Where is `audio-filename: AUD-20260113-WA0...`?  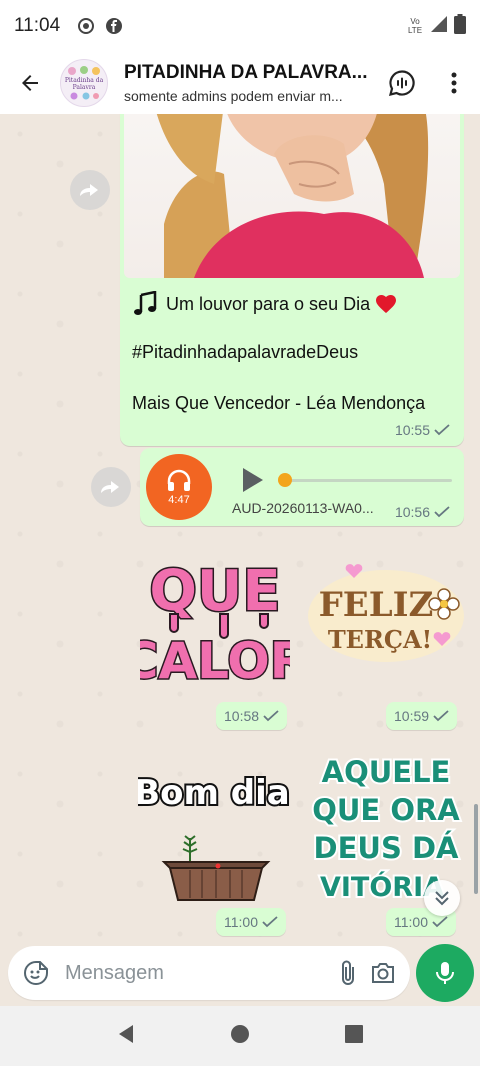
audio-filename: AUD-20260113-WA0... is located at coordinates (303, 508).